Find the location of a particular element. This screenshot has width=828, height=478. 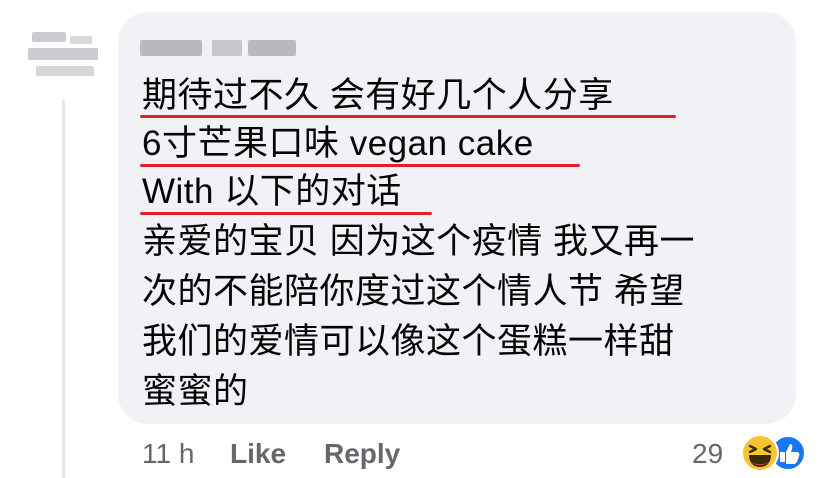

comment-line-2: 6寸芒果口味 vegan cake is located at coordinates (338, 143).